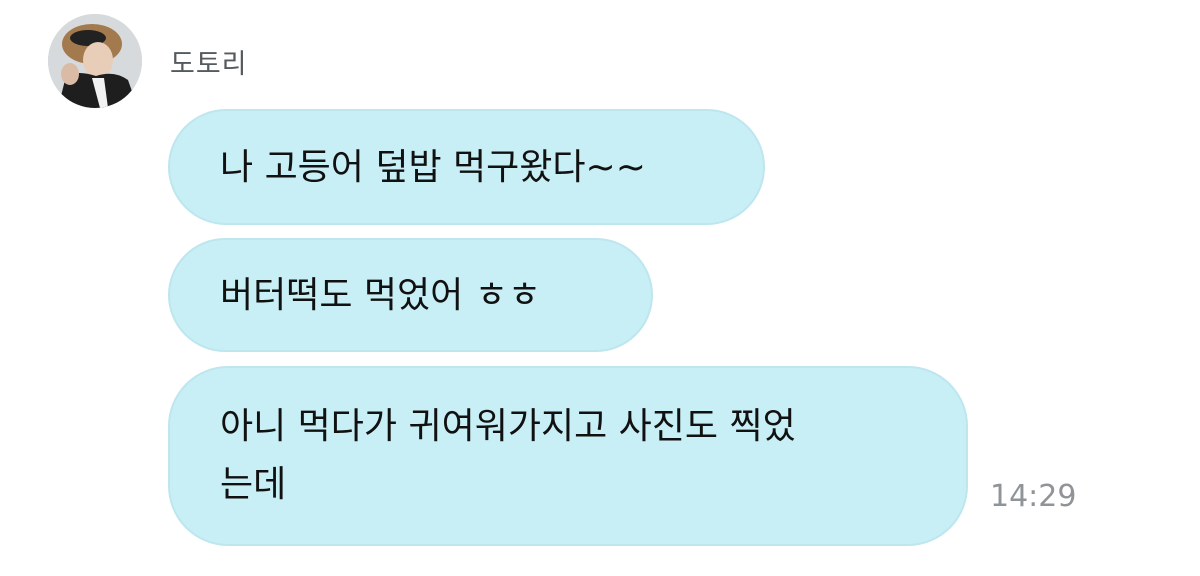  I want to click on avatar-photo-icon, so click(95, 61).